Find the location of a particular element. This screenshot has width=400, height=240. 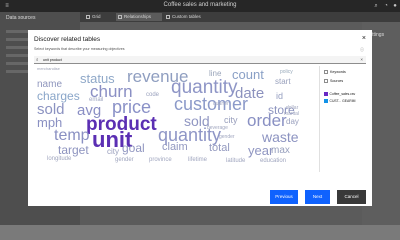

tab-relationships: Relationships is located at coordinates (139, 17).